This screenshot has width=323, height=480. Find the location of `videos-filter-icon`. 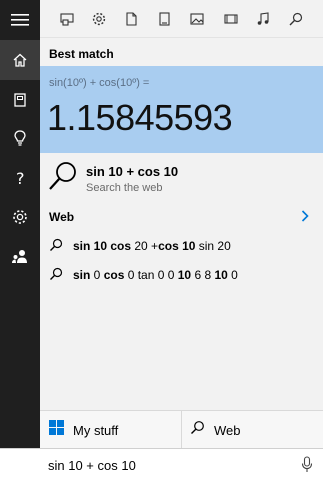

videos-filter-icon is located at coordinates (231, 19).